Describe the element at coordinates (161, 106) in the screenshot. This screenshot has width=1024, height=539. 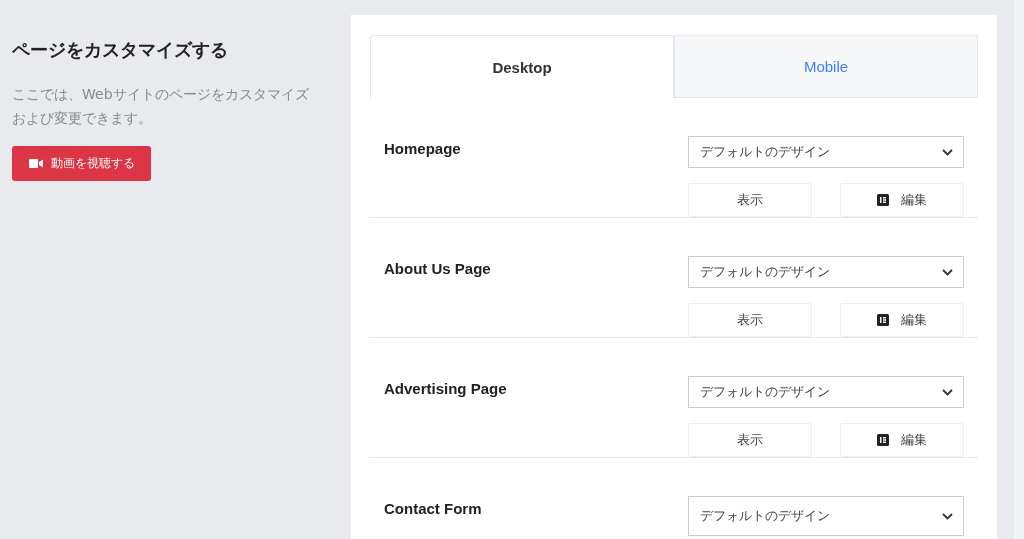
I see `description-text: ここでは、Webサイトのページをカスタマイズおよび変更できます。` at that location.